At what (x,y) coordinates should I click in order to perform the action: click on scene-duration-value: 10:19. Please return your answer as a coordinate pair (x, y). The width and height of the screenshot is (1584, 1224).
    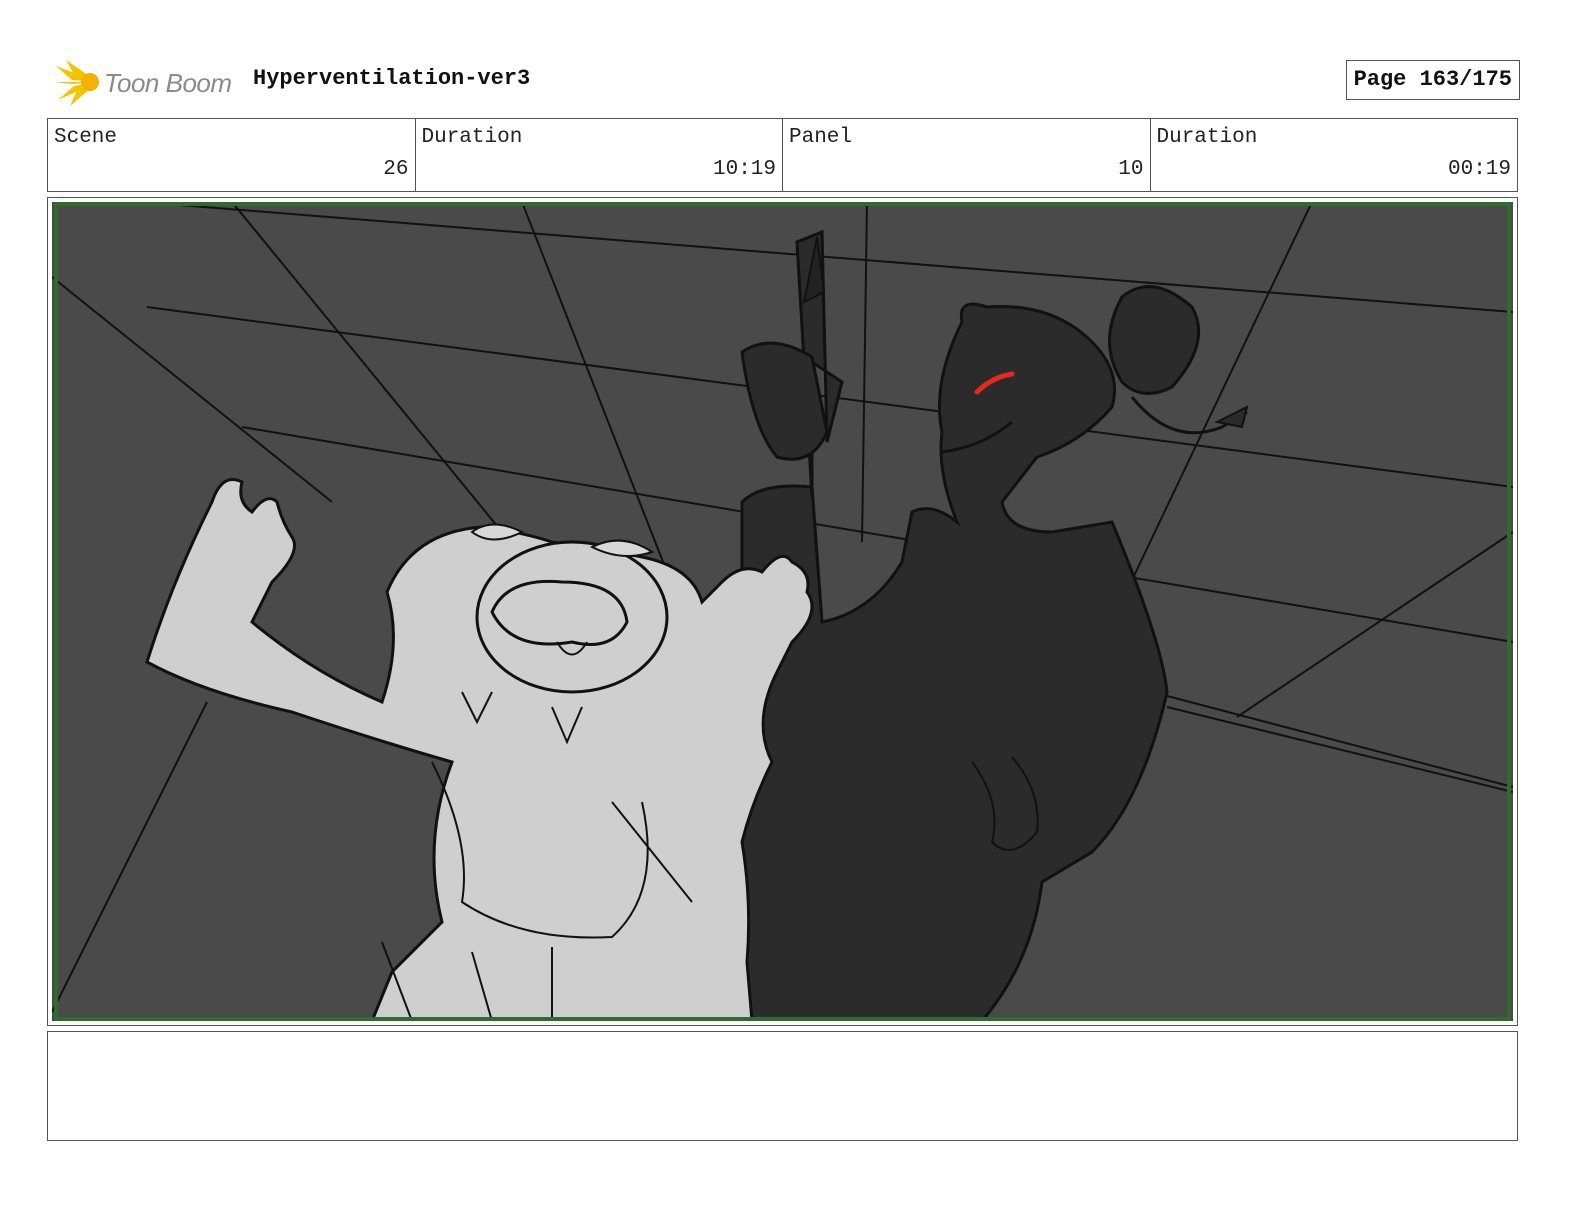
    Looking at the image, I should click on (744, 169).